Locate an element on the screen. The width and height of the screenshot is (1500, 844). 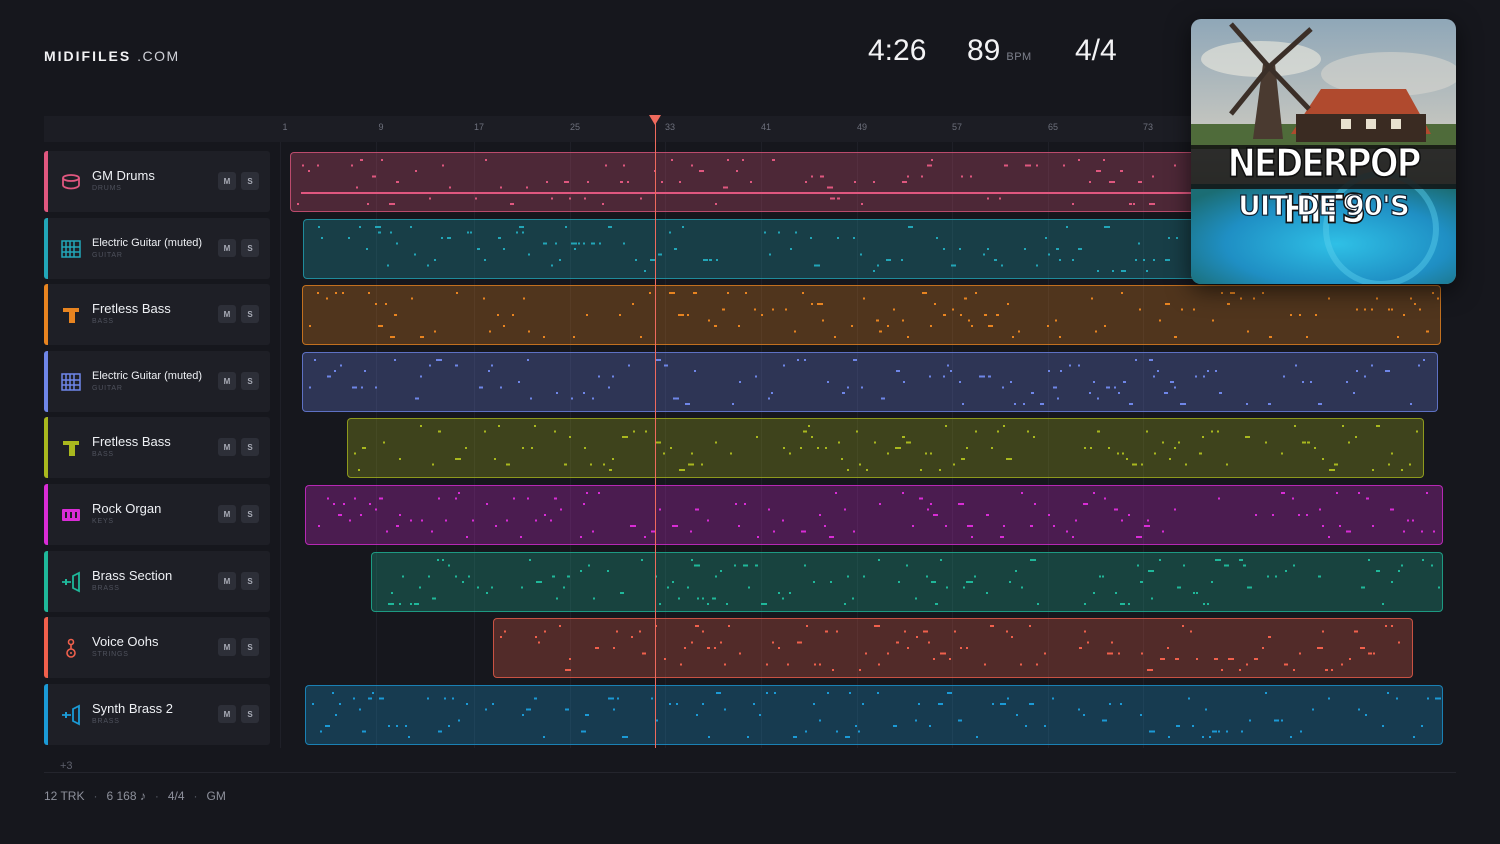
ruler-bar-label: 73 is located at coordinates (1148, 127).